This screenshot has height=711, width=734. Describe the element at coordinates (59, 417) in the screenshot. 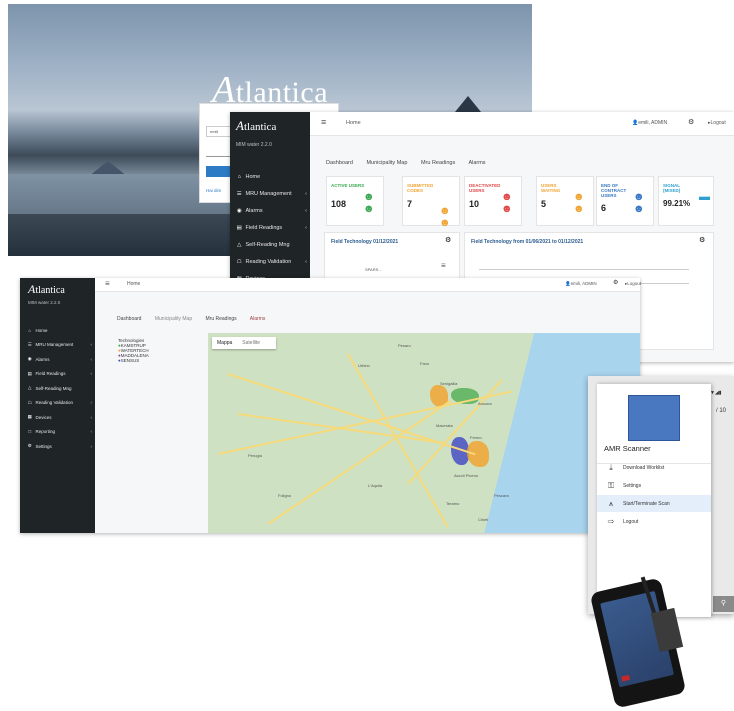

I see `sidebar-item-devices: ▦ Devices ‹` at that location.